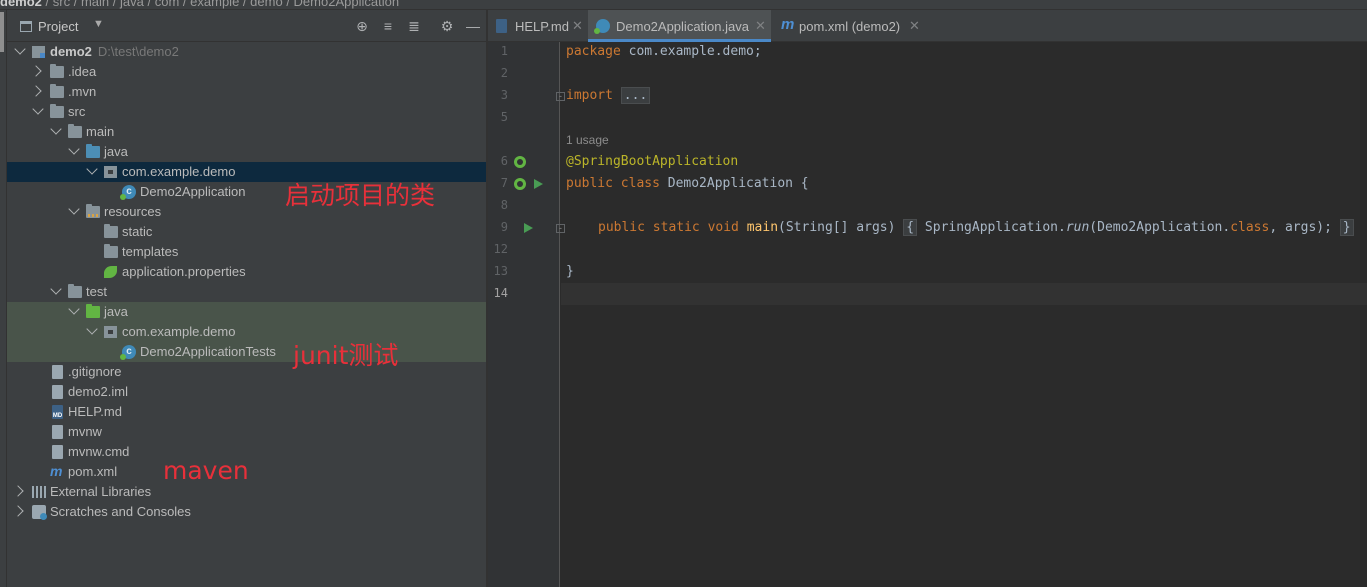 The image size is (1367, 587). What do you see at coordinates (246, 132) in the screenshot?
I see `tree-item-main: main` at bounding box center [246, 132].